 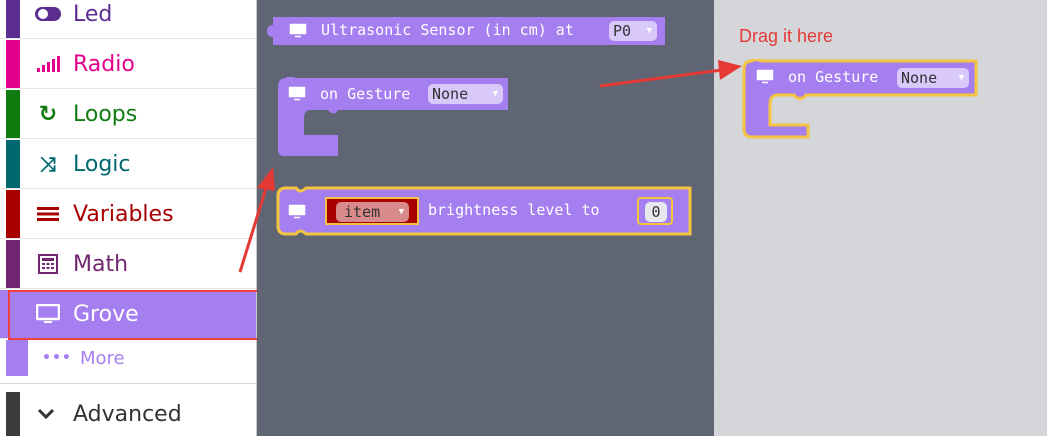 I want to click on category-more: ••• More, so click(x=128, y=358).